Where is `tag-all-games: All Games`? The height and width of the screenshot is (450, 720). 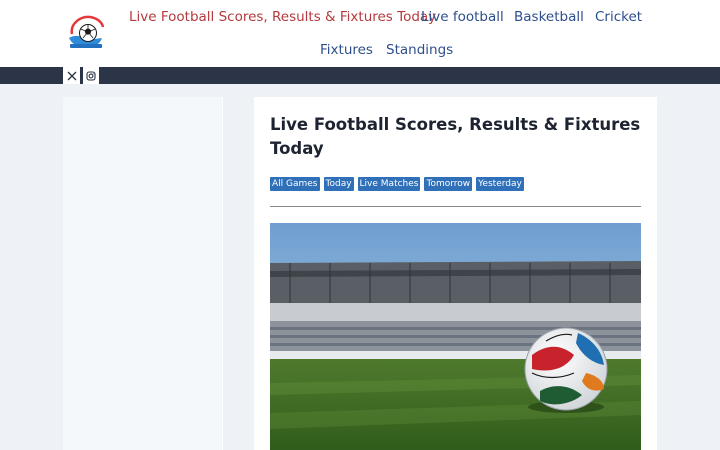 tag-all-games: All Games is located at coordinates (295, 184).